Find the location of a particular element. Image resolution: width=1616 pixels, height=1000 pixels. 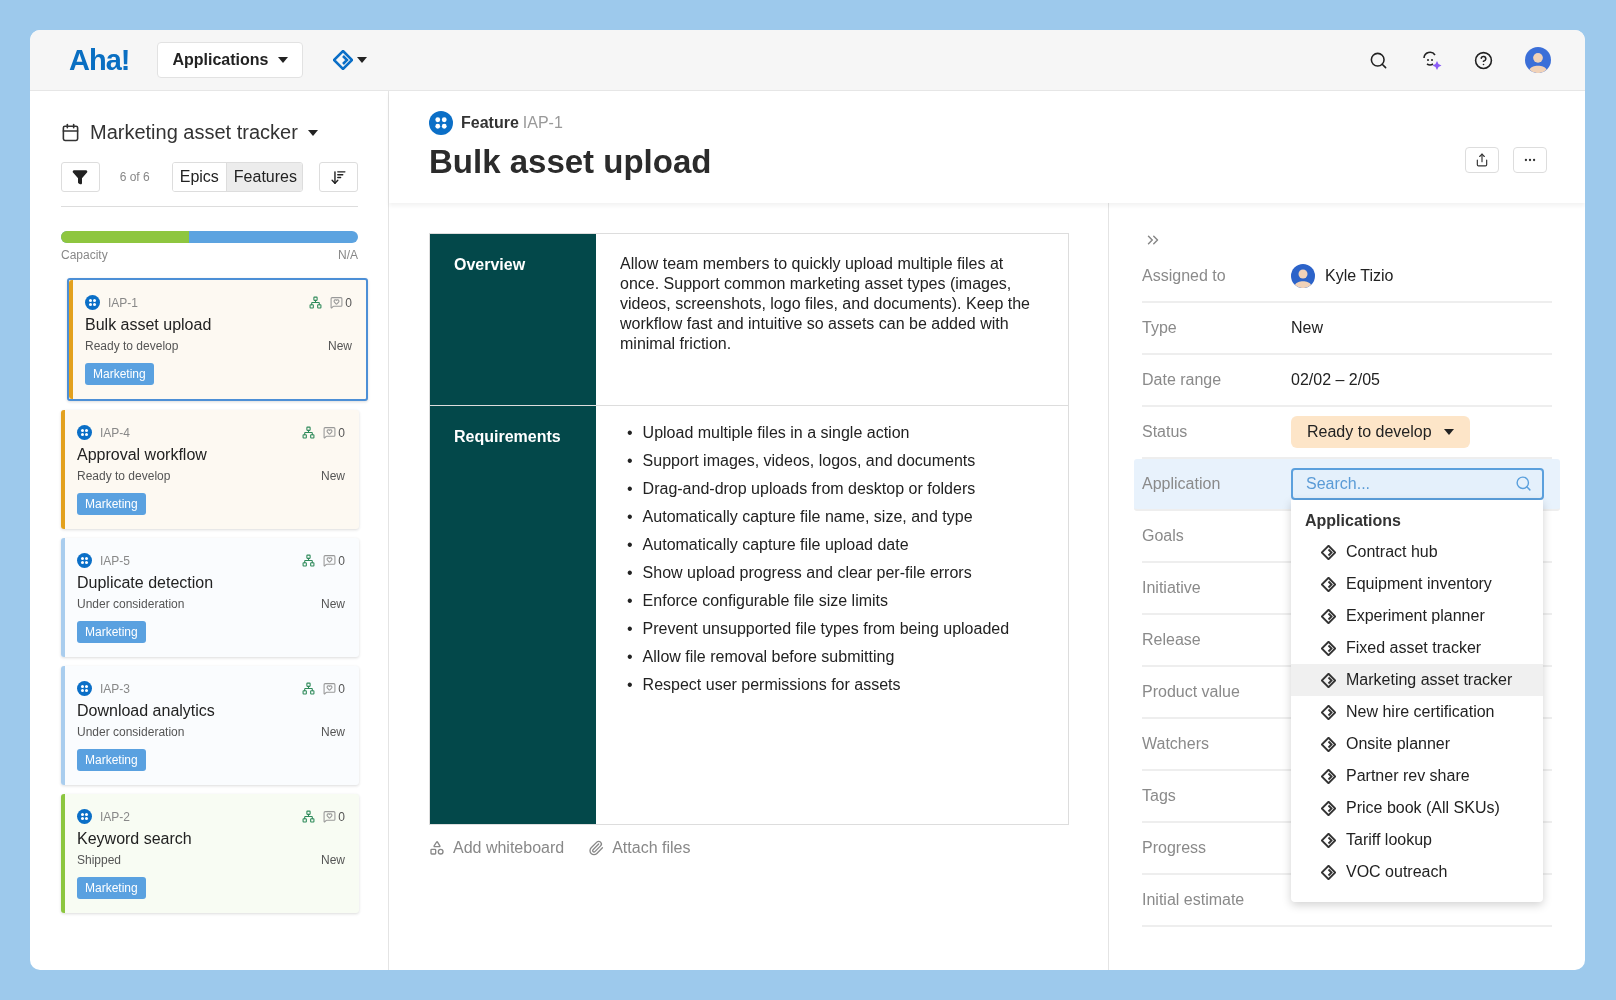

requirement-item: Drag-and-drop uploads from desktop or folders is located at coordinates (809, 489).